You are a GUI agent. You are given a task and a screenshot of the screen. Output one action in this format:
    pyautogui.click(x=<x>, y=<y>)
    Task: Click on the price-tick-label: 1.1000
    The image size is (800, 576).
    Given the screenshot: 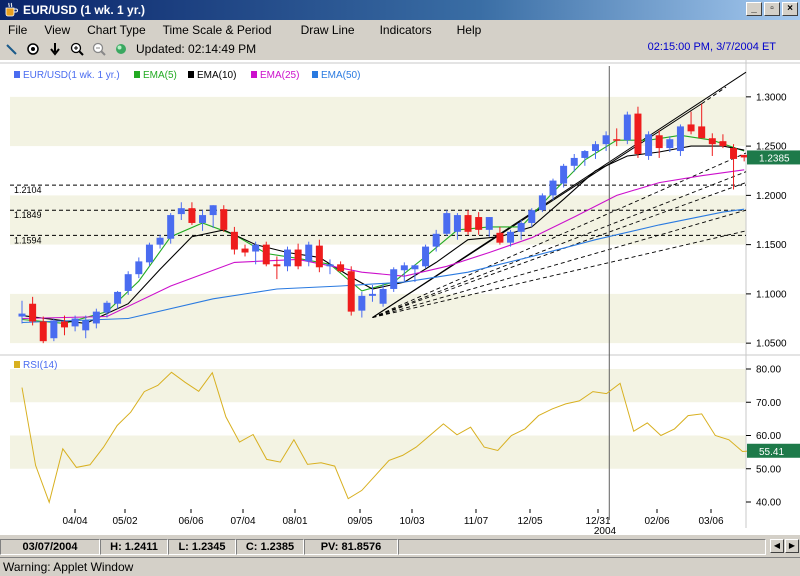 What is the action you would take?
    pyautogui.click(x=771, y=294)
    